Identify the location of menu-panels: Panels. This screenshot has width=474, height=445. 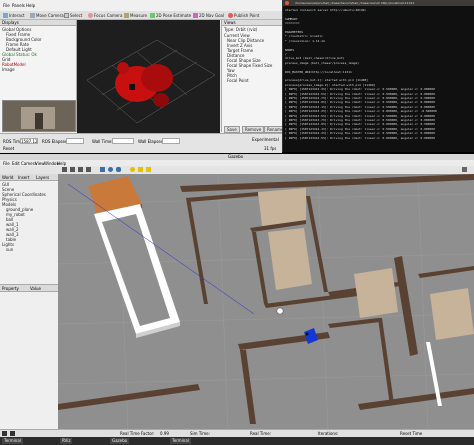
(18, 5).